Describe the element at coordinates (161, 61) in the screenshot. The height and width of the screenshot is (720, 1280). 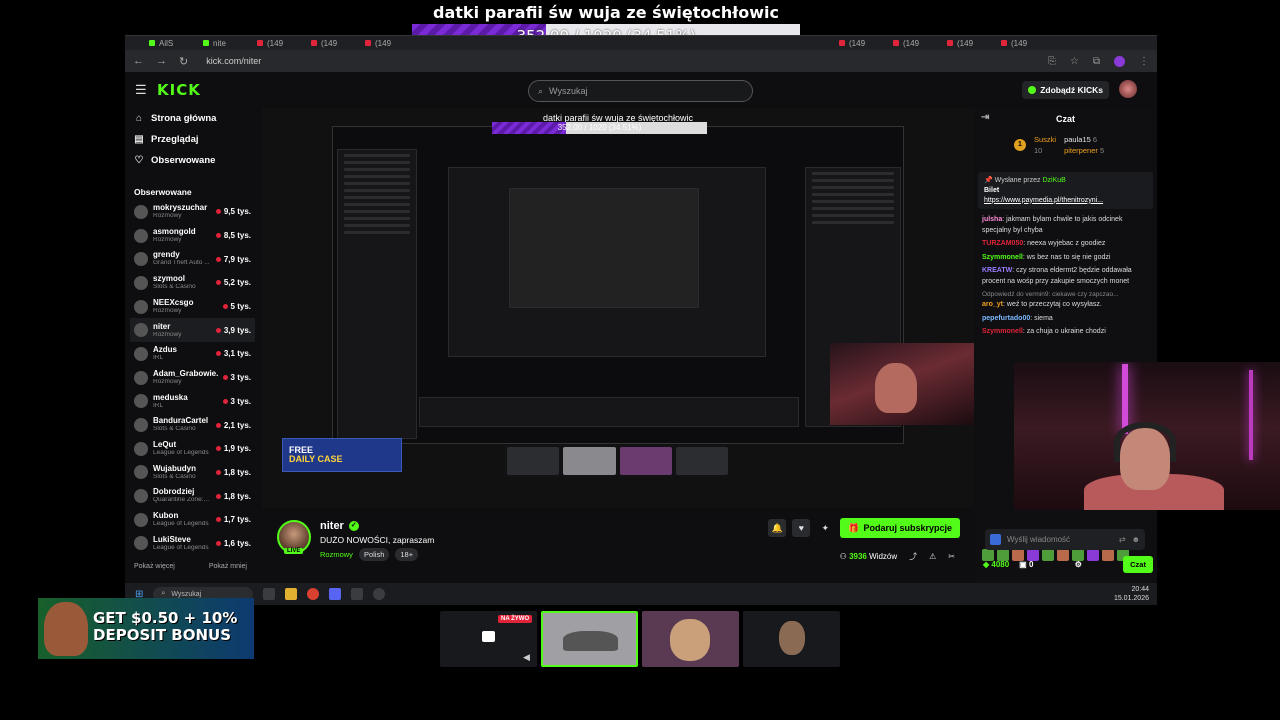
I see `forward-icon: →` at that location.